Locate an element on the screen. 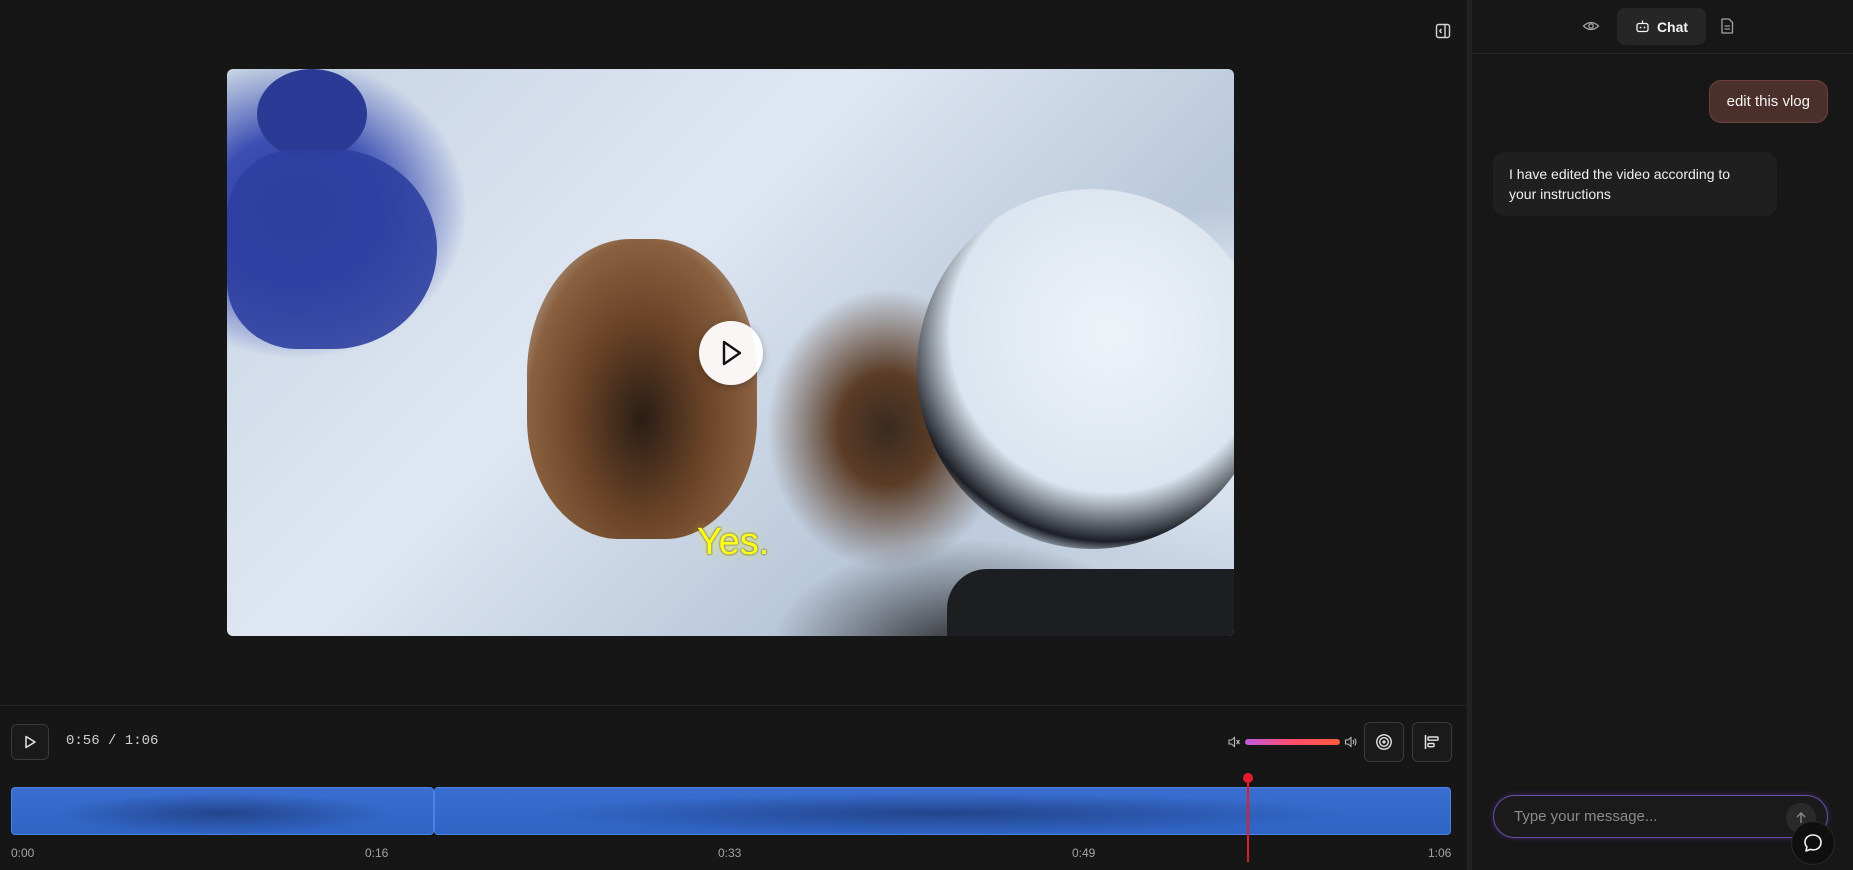  volume-loud-icon is located at coordinates (1351, 742).